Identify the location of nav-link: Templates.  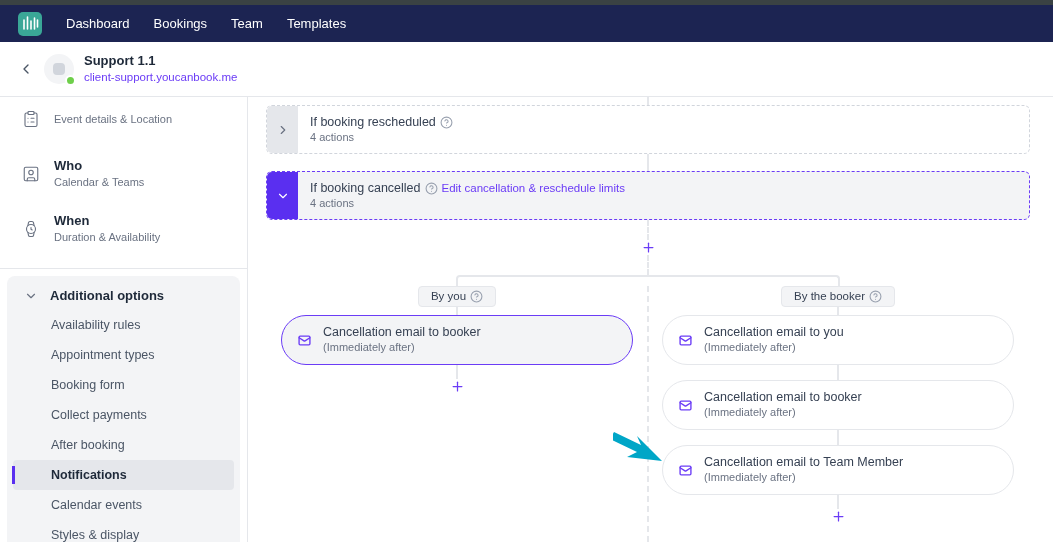
(316, 23).